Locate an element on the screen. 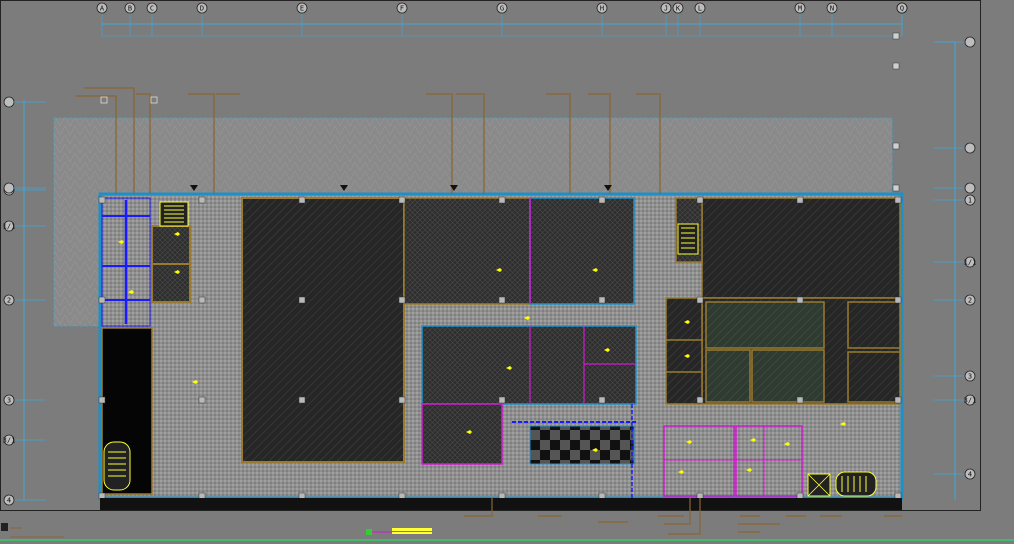 The width and height of the screenshot is (1014, 544). grid-row-label: 1 is located at coordinates (970, 201).